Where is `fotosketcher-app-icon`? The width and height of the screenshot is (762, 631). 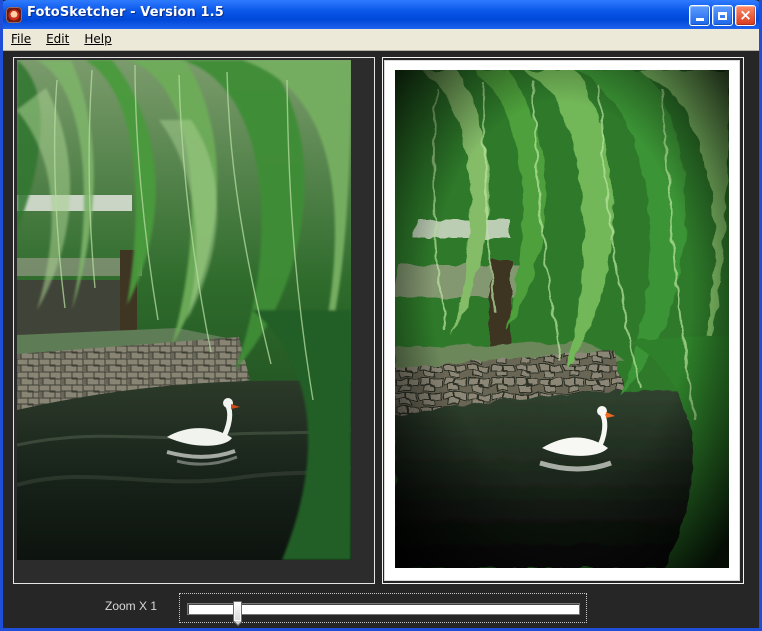
fotosketcher-app-icon is located at coordinates (14, 15).